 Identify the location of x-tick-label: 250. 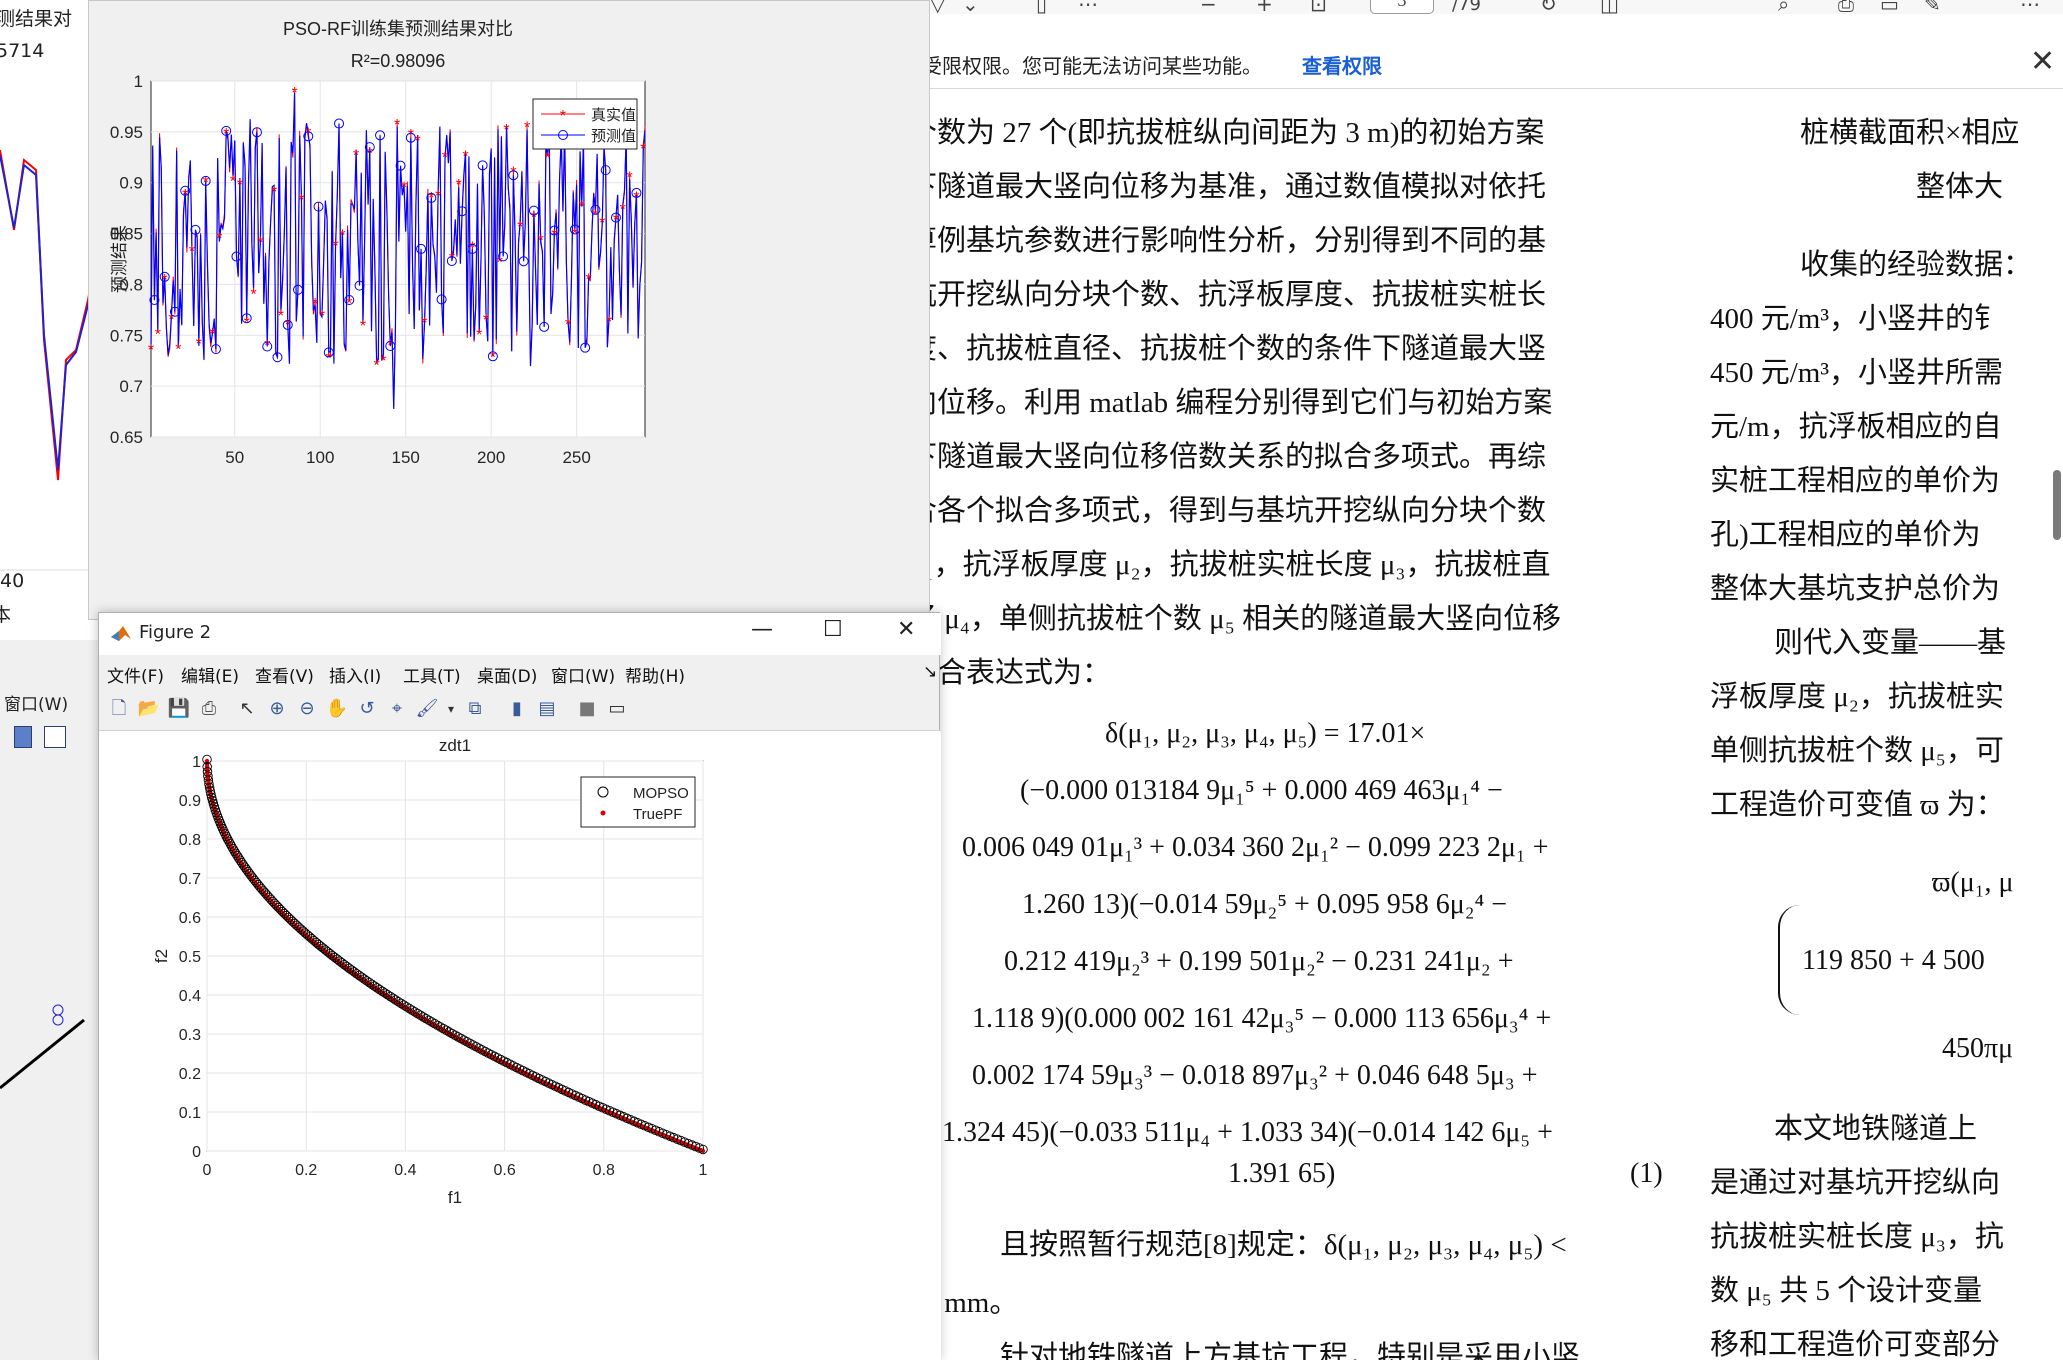
(576, 457).